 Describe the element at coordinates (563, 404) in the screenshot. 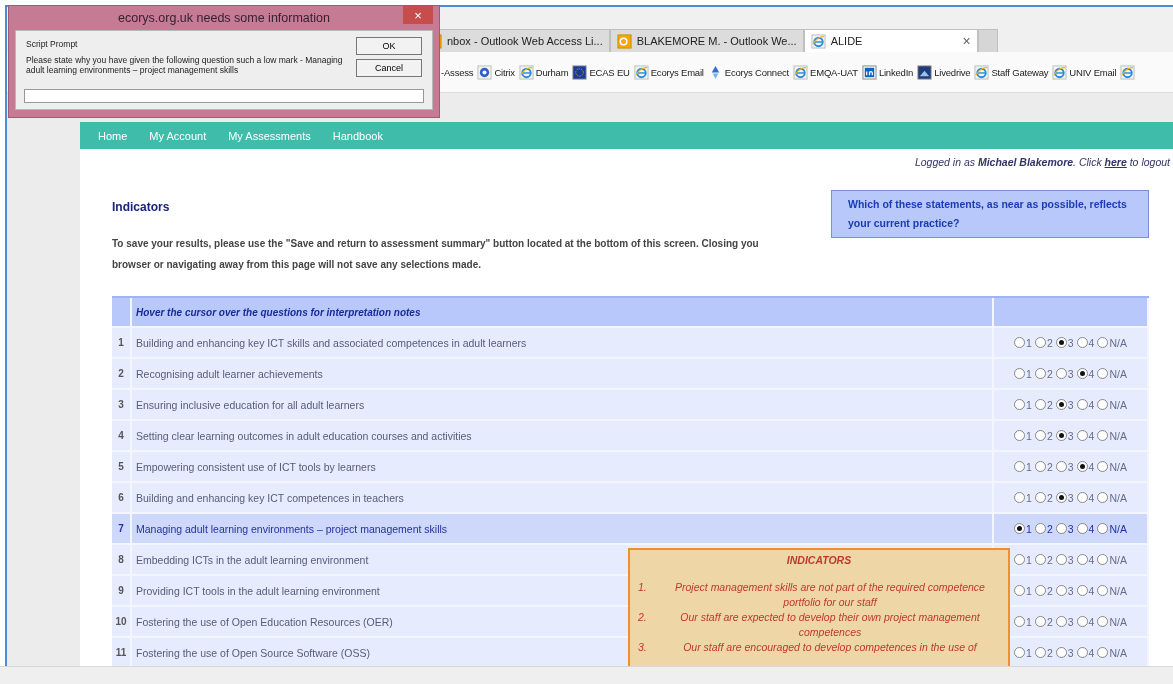

I see `question-text: Ensuring inclusive education for all adult learners` at that location.